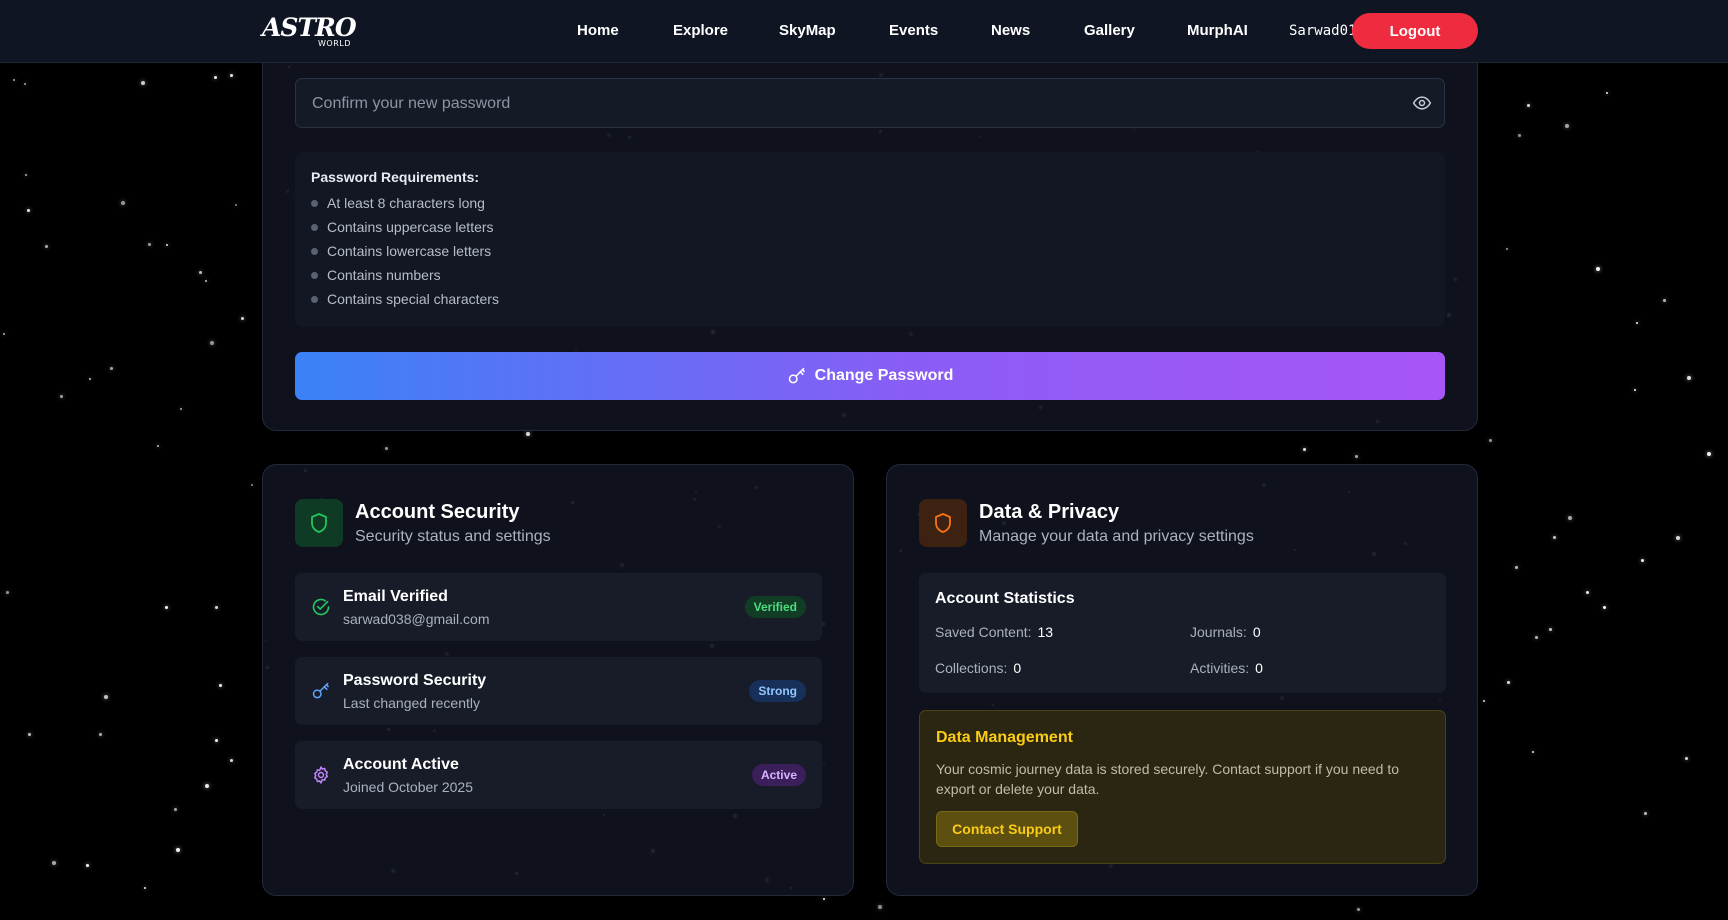 This screenshot has height=920, width=1728. Describe the element at coordinates (1049, 512) in the screenshot. I see `privacy-title: Data & Privacy` at that location.